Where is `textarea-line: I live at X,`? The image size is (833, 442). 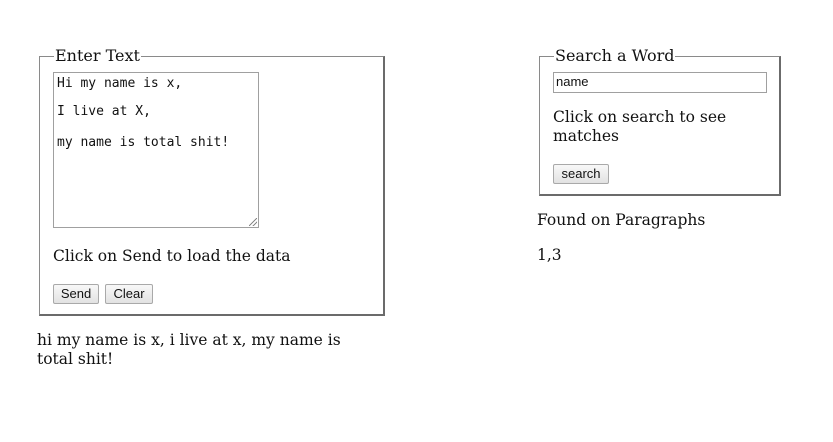 textarea-line: I live at X, is located at coordinates (104, 111).